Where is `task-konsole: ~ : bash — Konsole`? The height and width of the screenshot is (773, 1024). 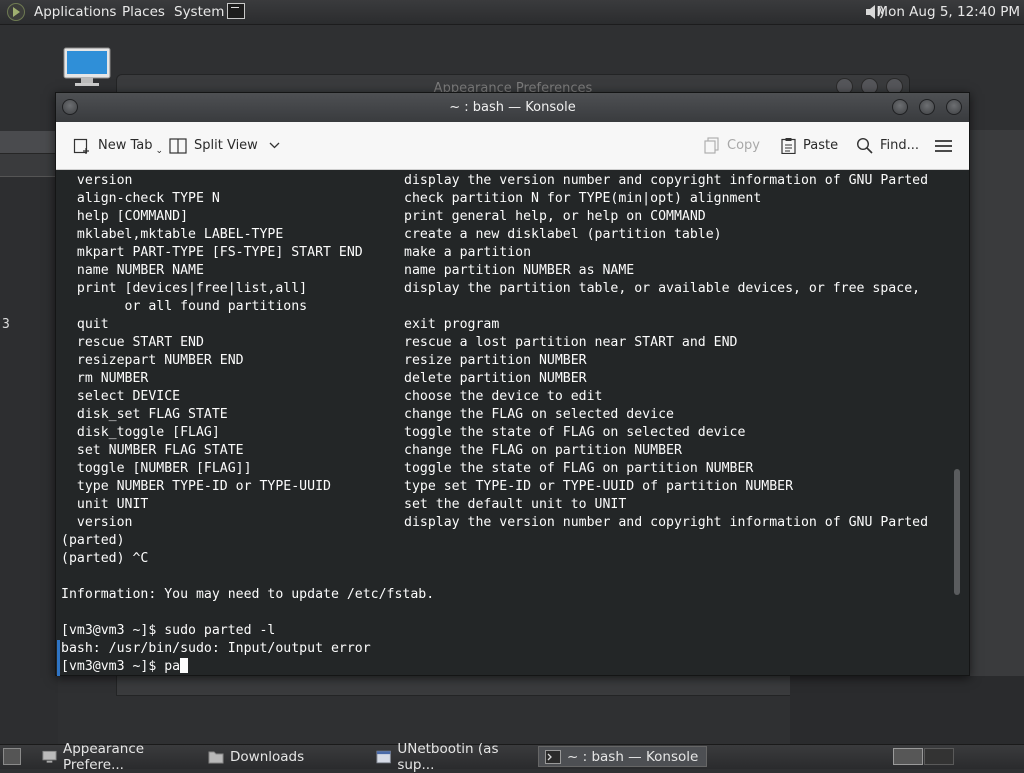
task-konsole: ~ : bash — Konsole is located at coordinates (622, 756).